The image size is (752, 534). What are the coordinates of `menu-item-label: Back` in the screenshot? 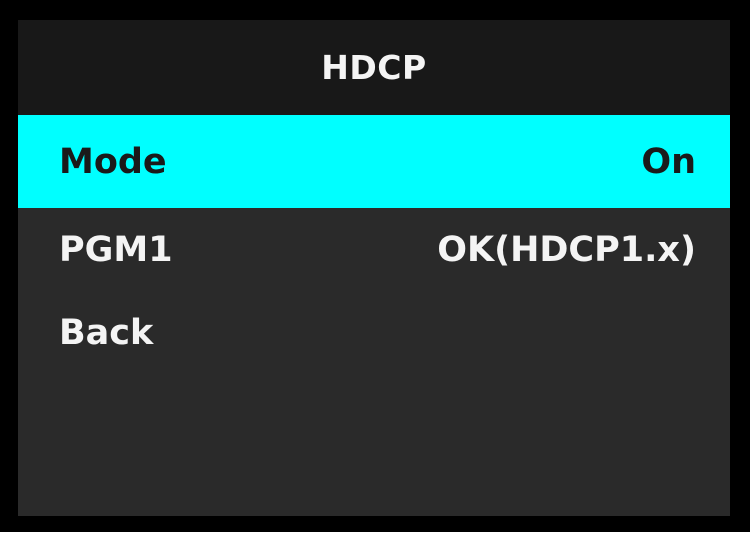 It's located at (106, 332).